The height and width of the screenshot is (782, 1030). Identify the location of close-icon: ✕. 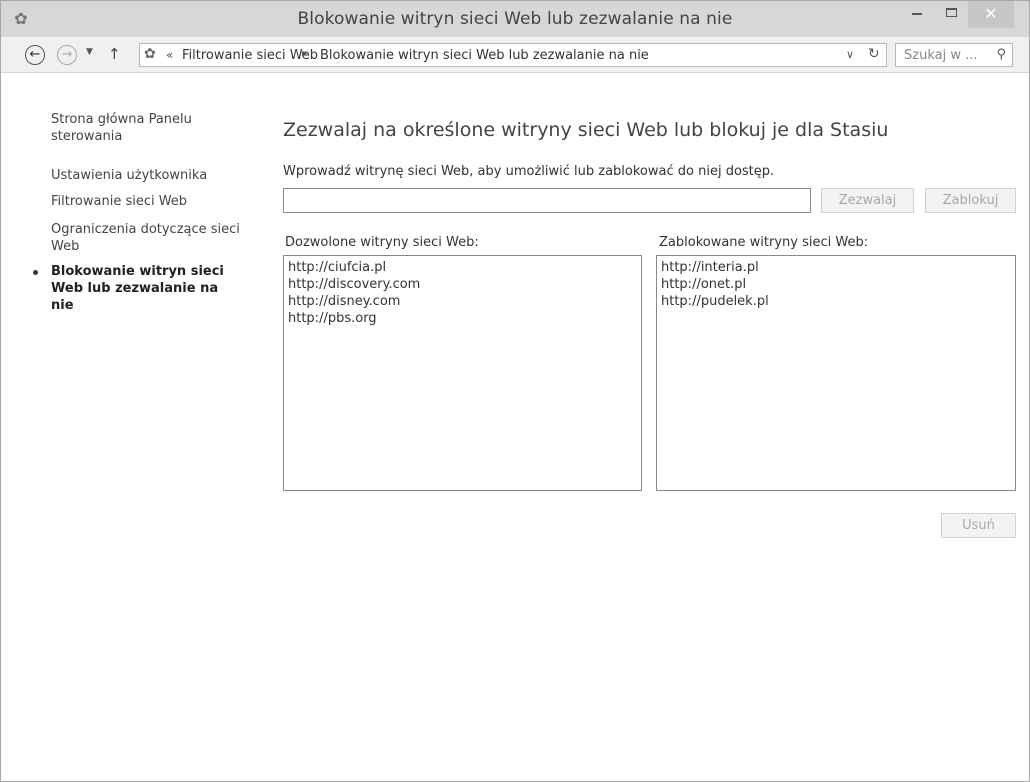
(991, 13).